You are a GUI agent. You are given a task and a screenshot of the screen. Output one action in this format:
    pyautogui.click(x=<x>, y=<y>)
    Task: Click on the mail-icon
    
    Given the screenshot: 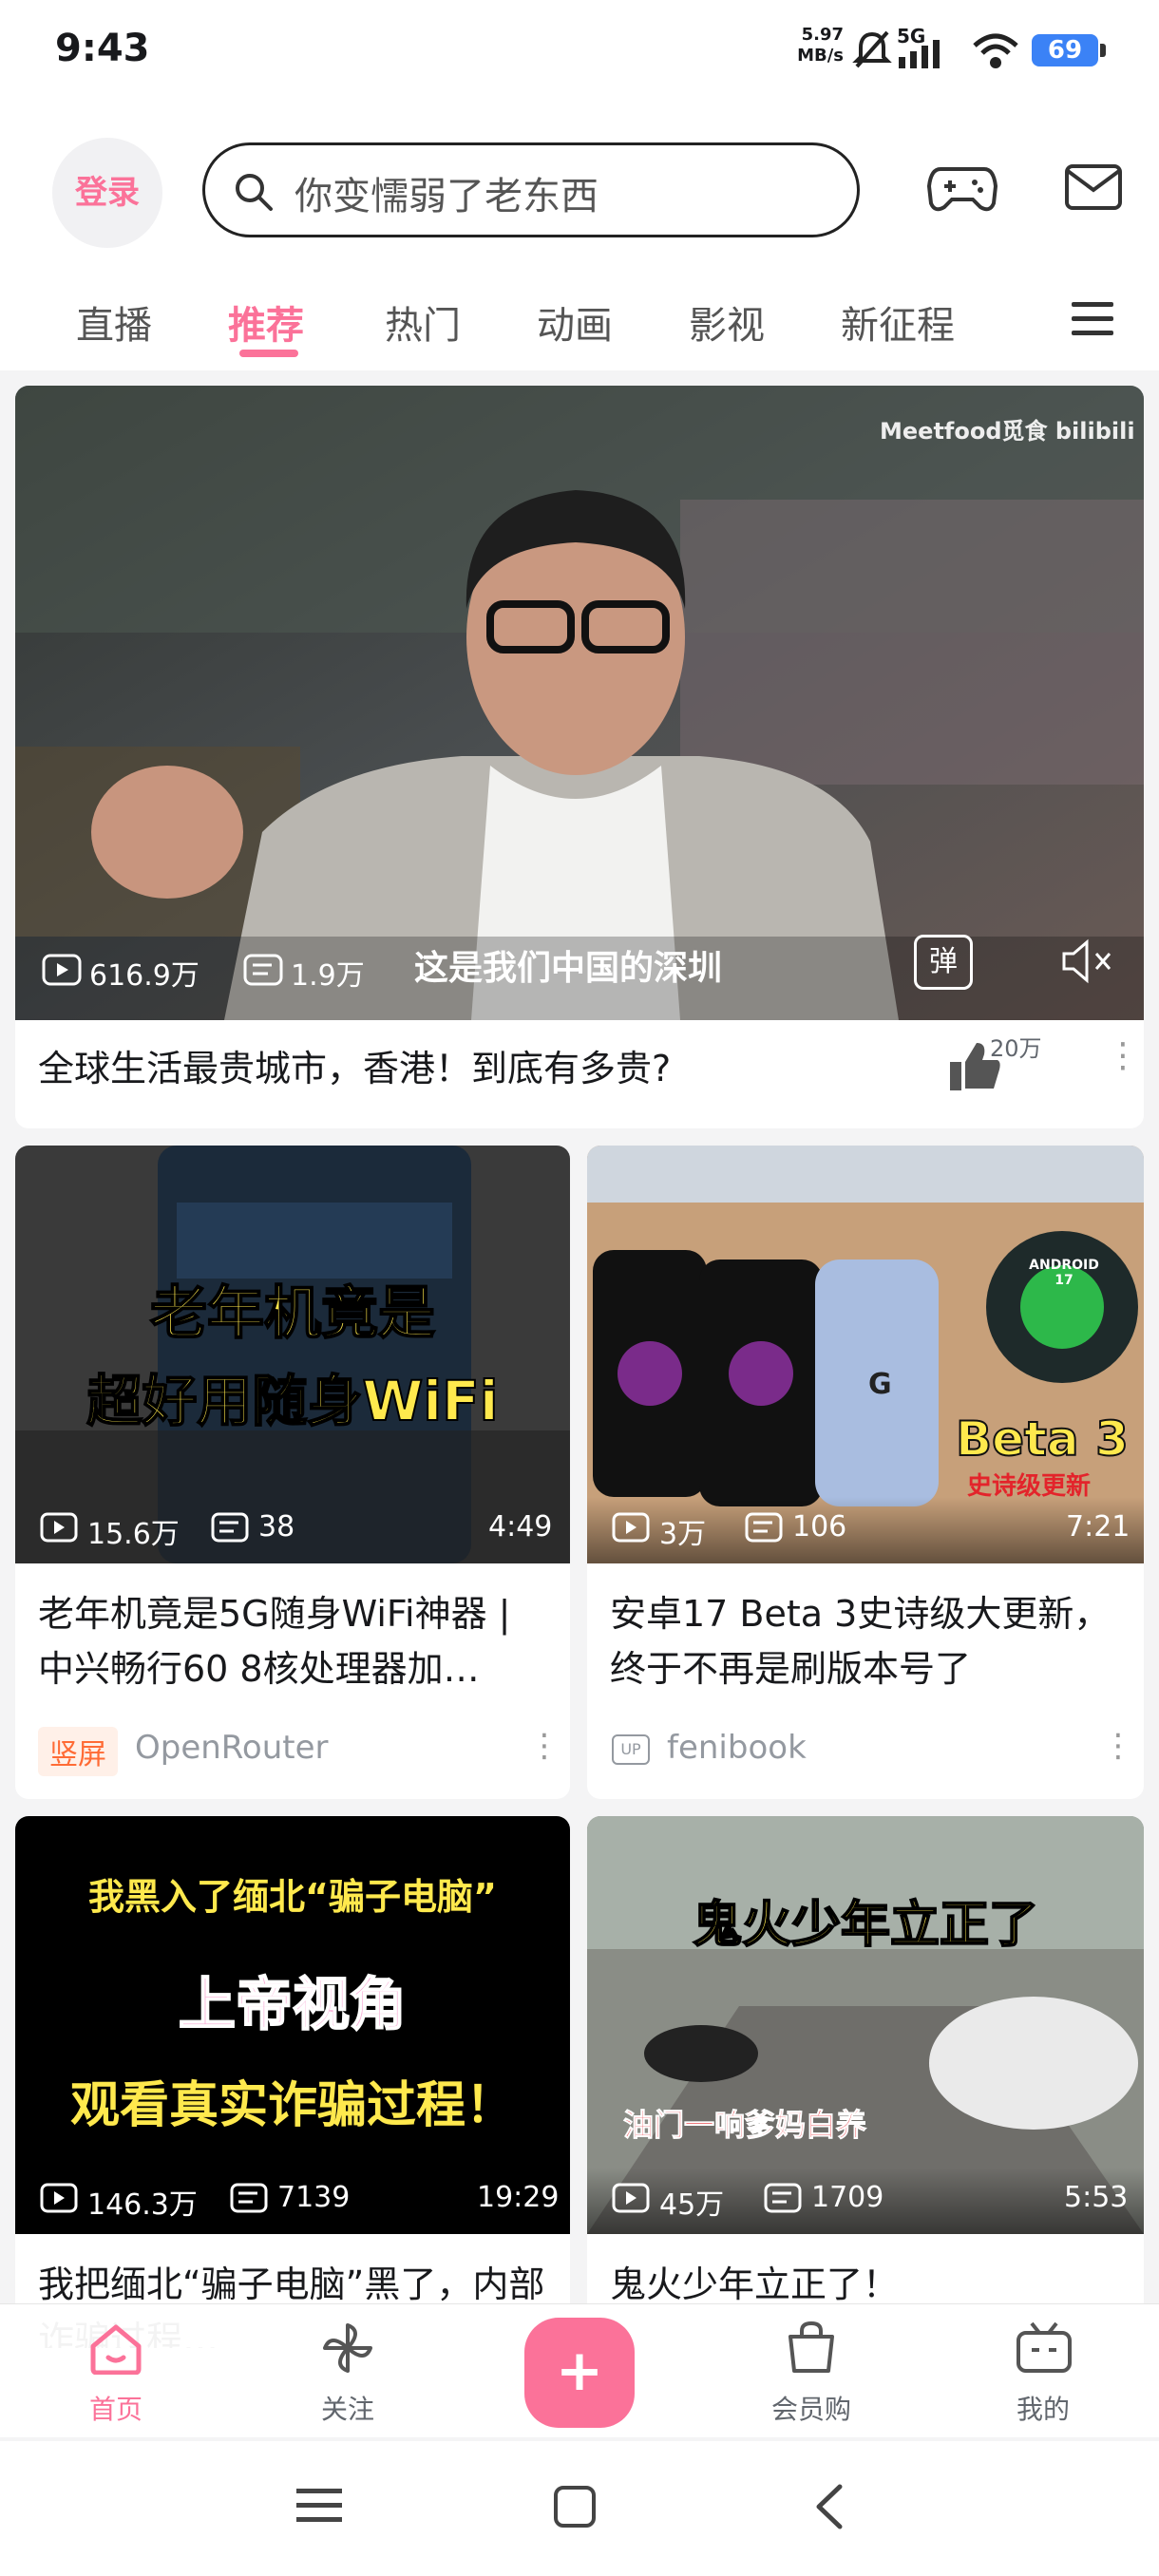 What is the action you would take?
    pyautogui.click(x=1093, y=187)
    